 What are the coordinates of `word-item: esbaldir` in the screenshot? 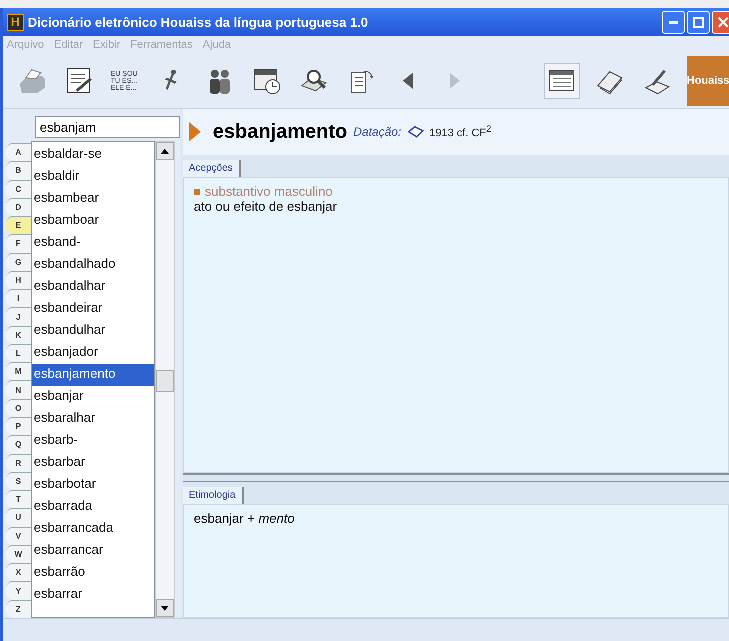 It's located at (93, 177).